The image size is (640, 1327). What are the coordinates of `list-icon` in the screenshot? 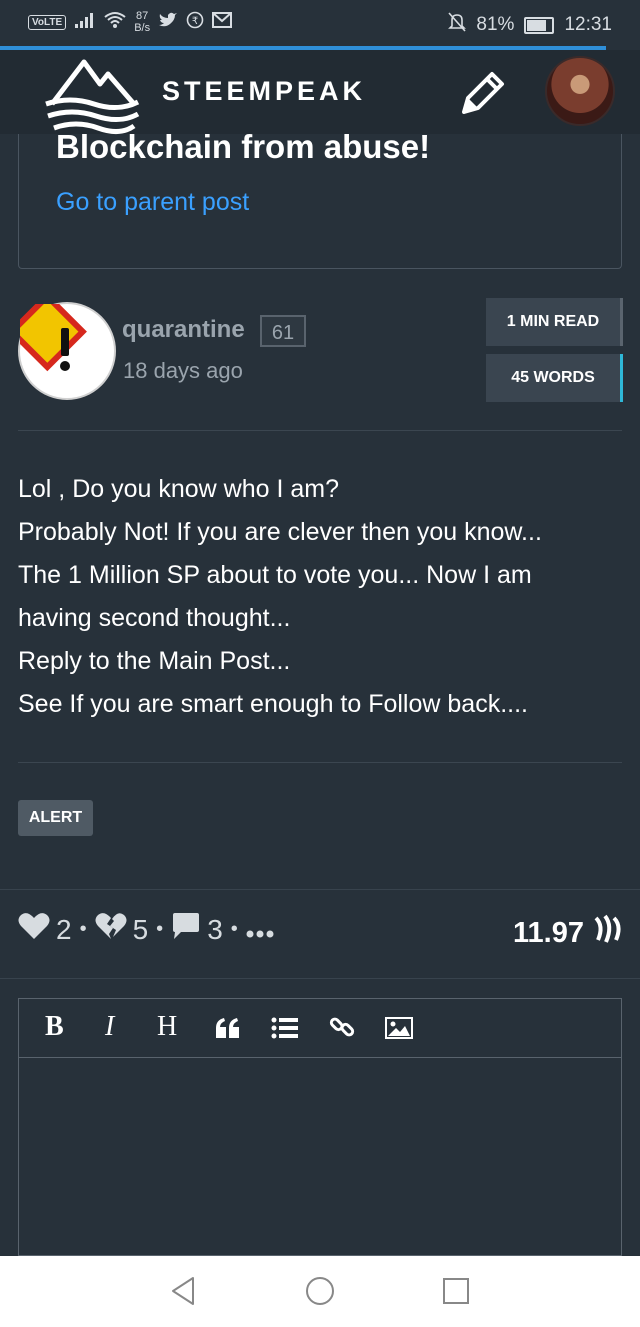 It's located at (285, 1031).